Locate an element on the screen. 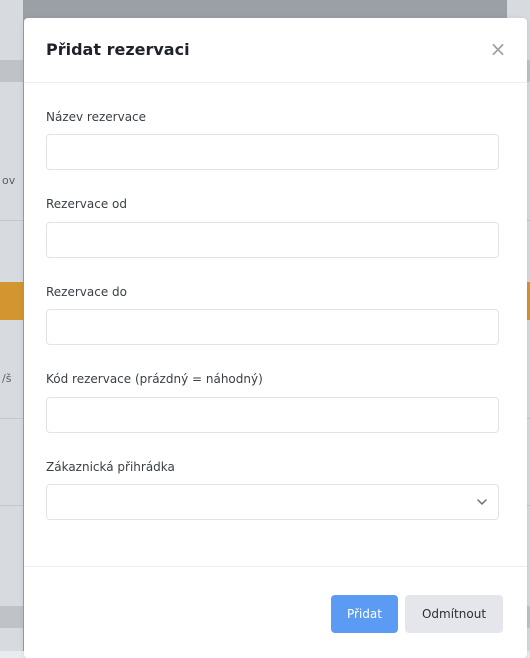  dialog-header: Přidat rezervaci × is located at coordinates (275, 50).